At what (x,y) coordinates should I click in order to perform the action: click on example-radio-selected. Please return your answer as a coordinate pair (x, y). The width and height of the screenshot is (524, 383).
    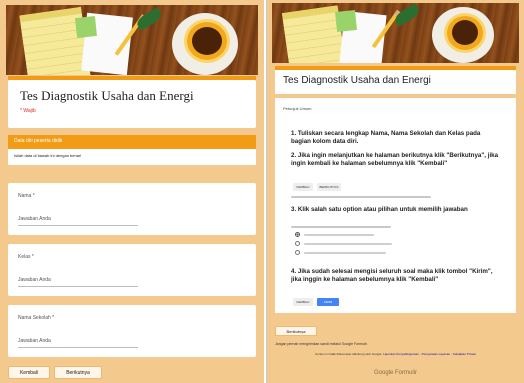
    Looking at the image, I should click on (297, 234).